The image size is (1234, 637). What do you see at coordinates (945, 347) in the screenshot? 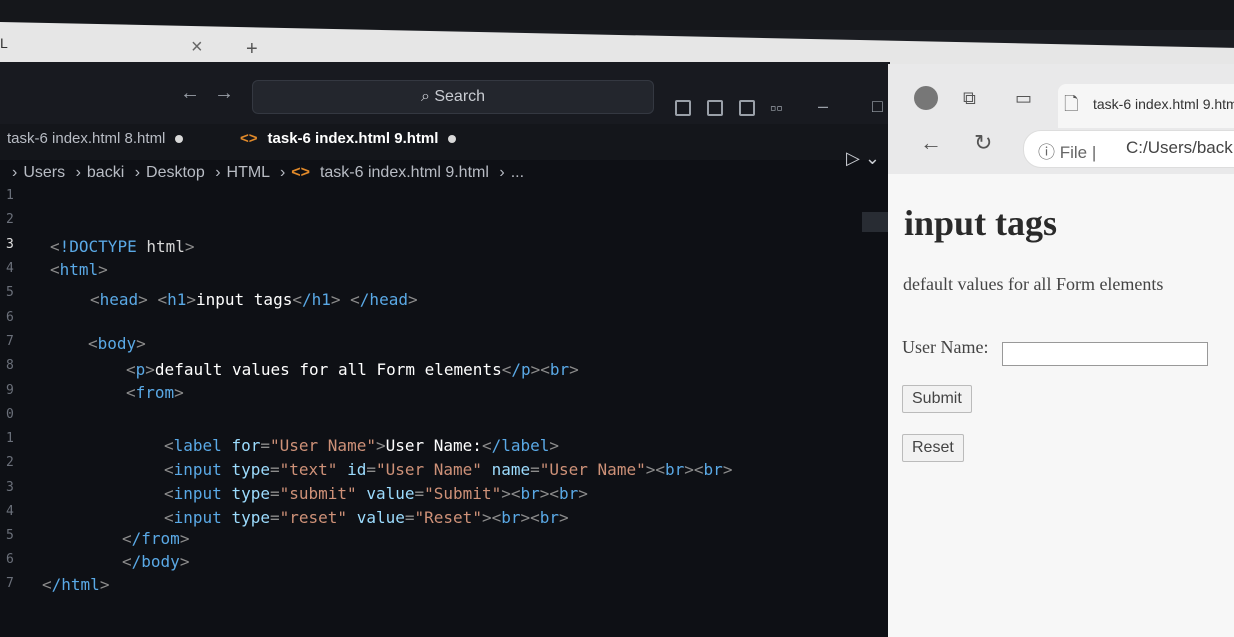
I see `user-name-label: User Name:` at bounding box center [945, 347].